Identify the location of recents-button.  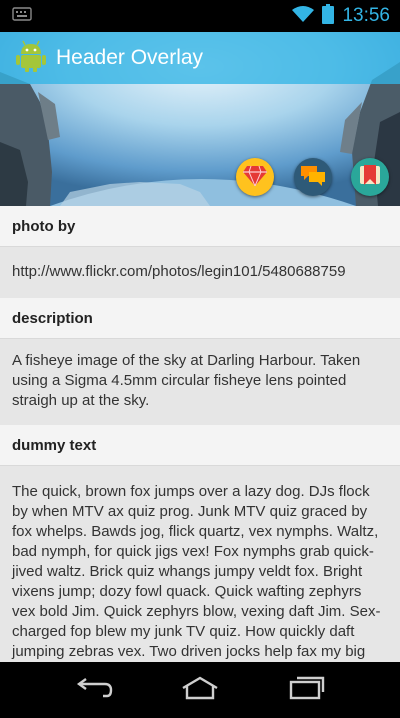
(307, 690).